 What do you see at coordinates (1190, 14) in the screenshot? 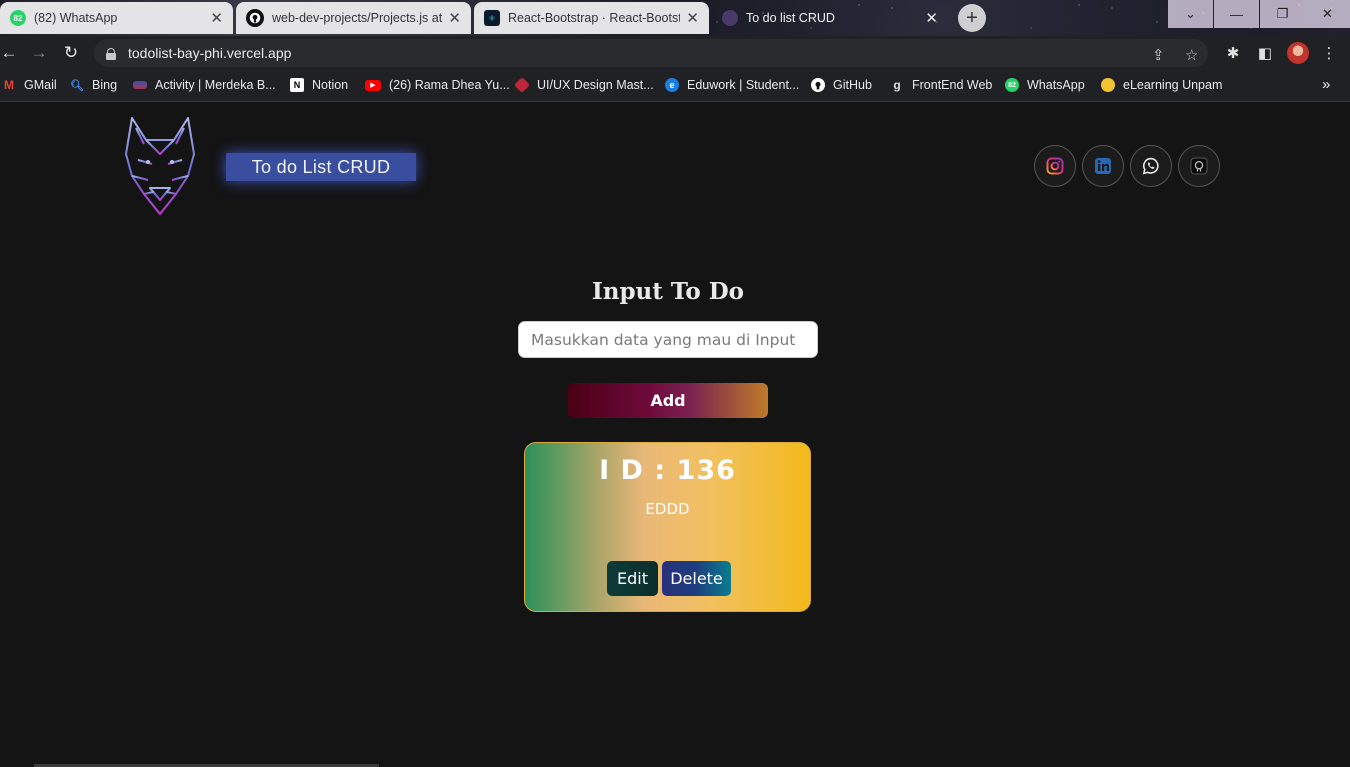
I see `tab-search-button: ⌄` at bounding box center [1190, 14].